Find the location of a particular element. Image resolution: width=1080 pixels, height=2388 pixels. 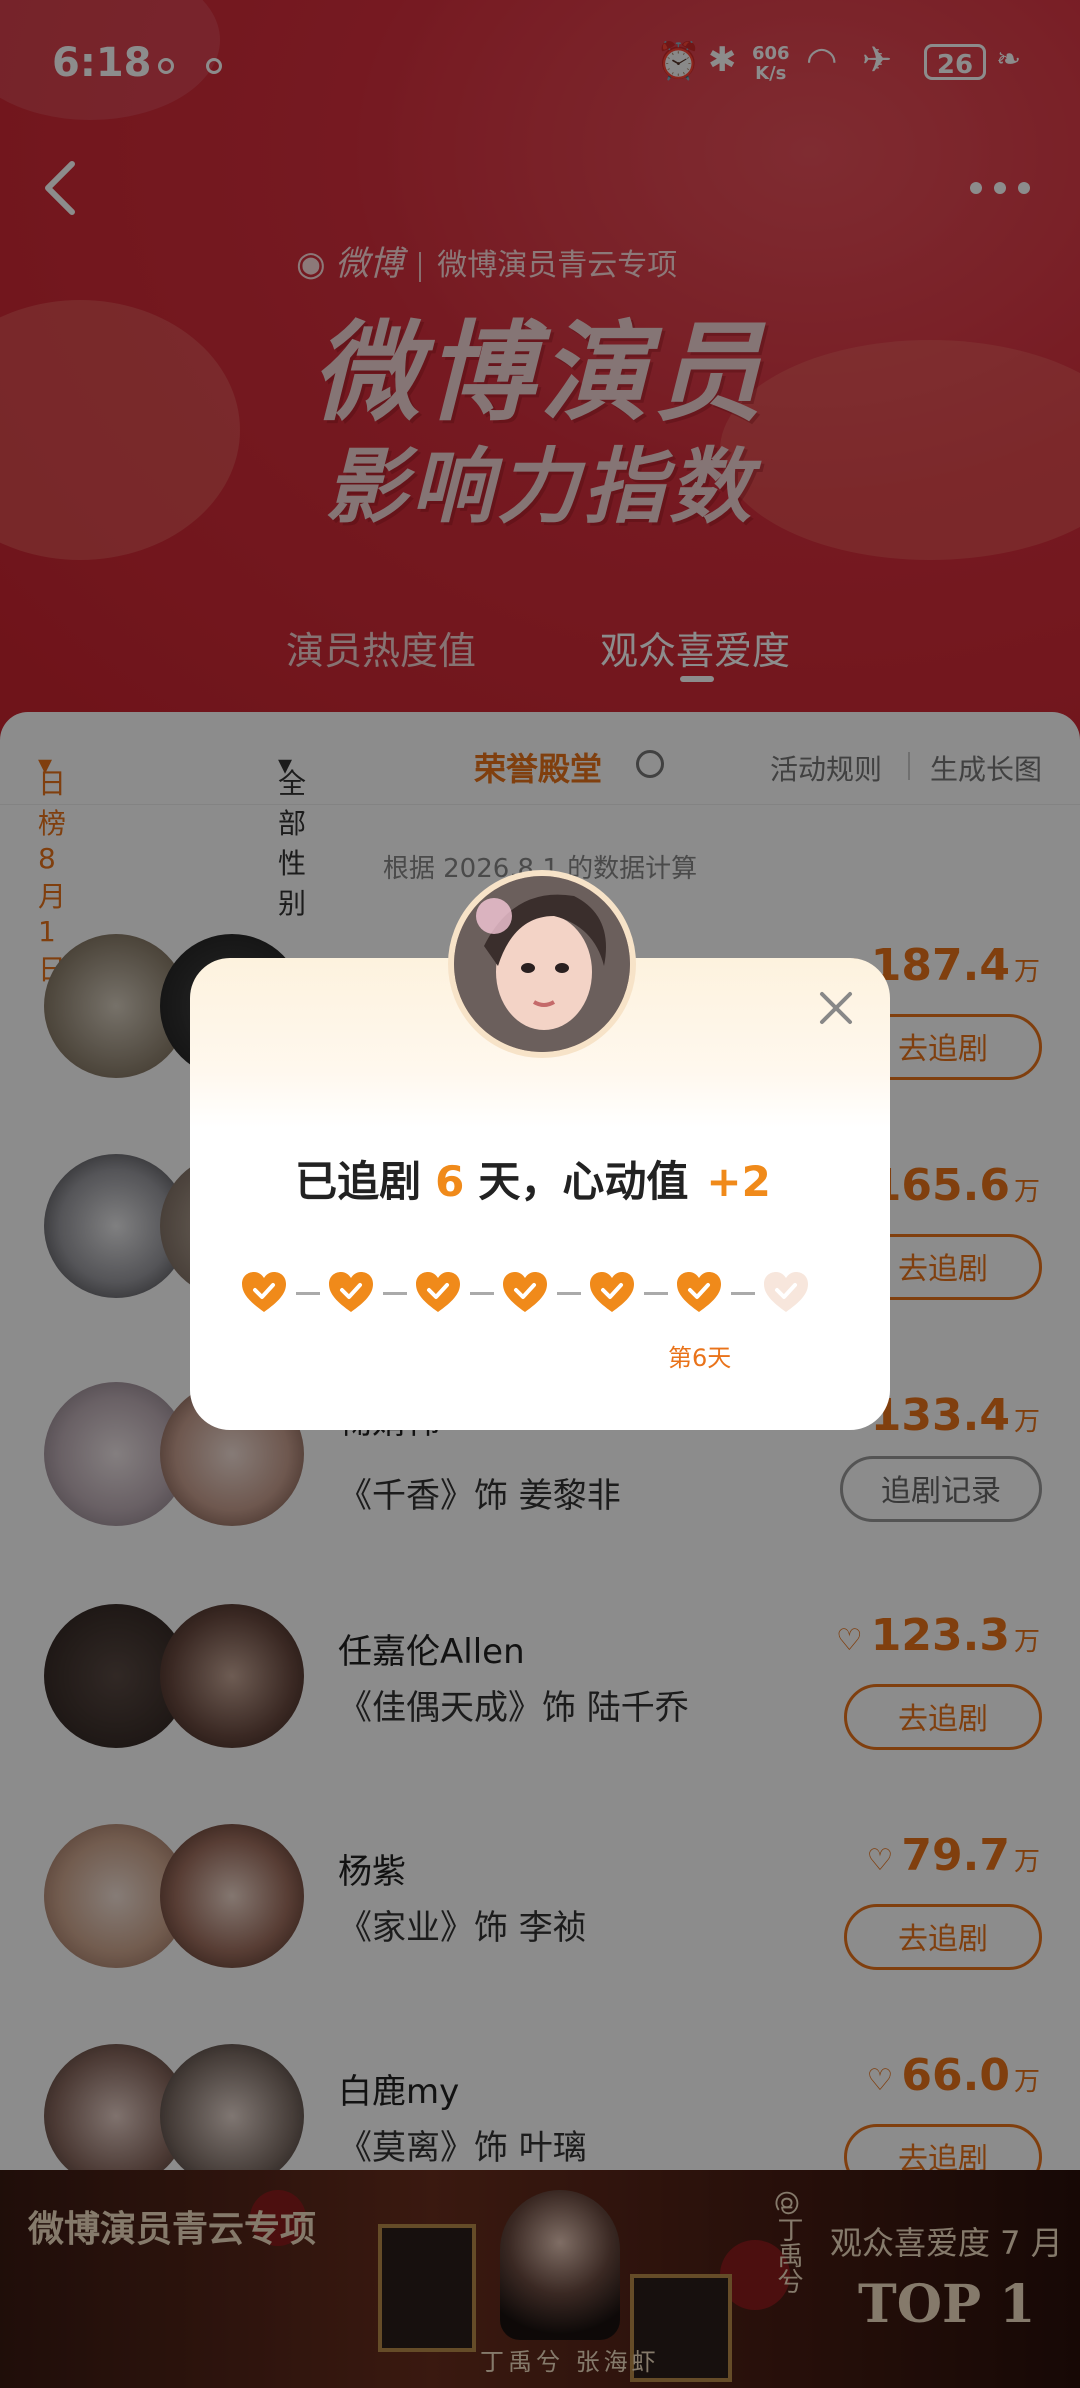

current-day-label: 第6天 is located at coordinates (700, 1358).